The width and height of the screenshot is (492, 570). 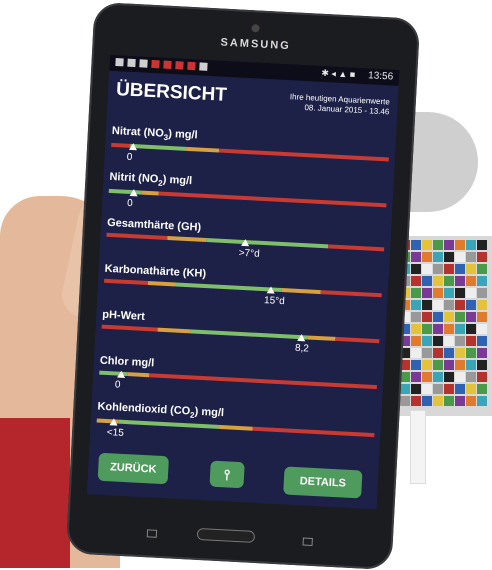 I want to click on parameter-value: <15, so click(x=115, y=433).